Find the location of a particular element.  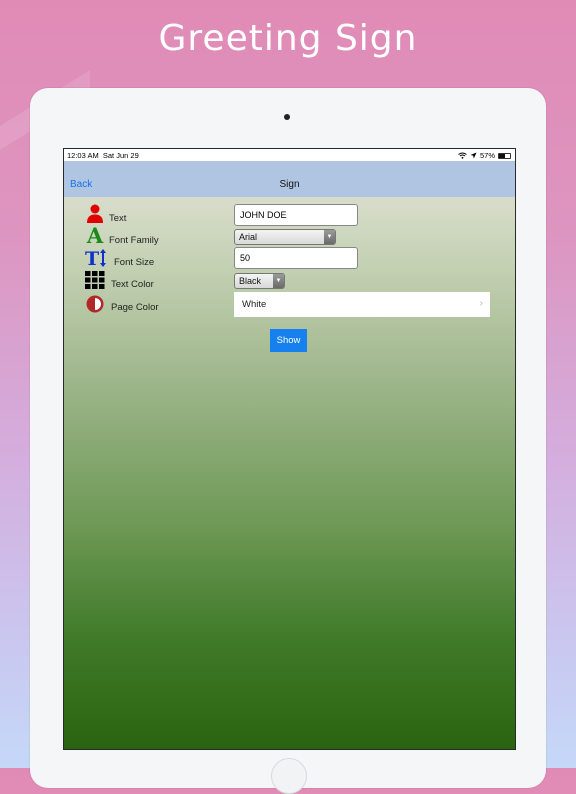

text-label: Text is located at coordinates (118, 218).